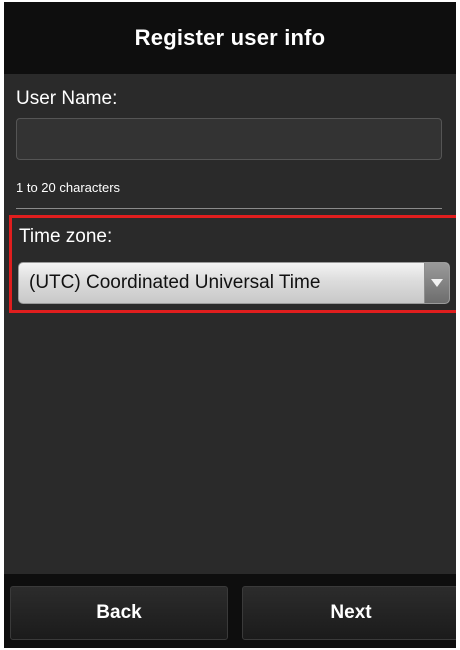 The image size is (460, 650). I want to click on timezone-select: (UTC) Coordinated Universal Time, so click(234, 283).